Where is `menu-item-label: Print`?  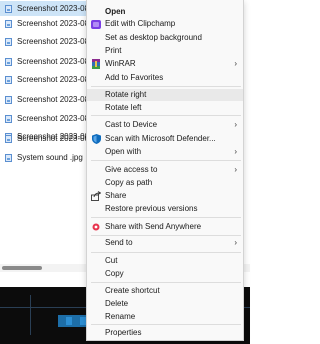
menu-item-label: Print is located at coordinates (113, 50).